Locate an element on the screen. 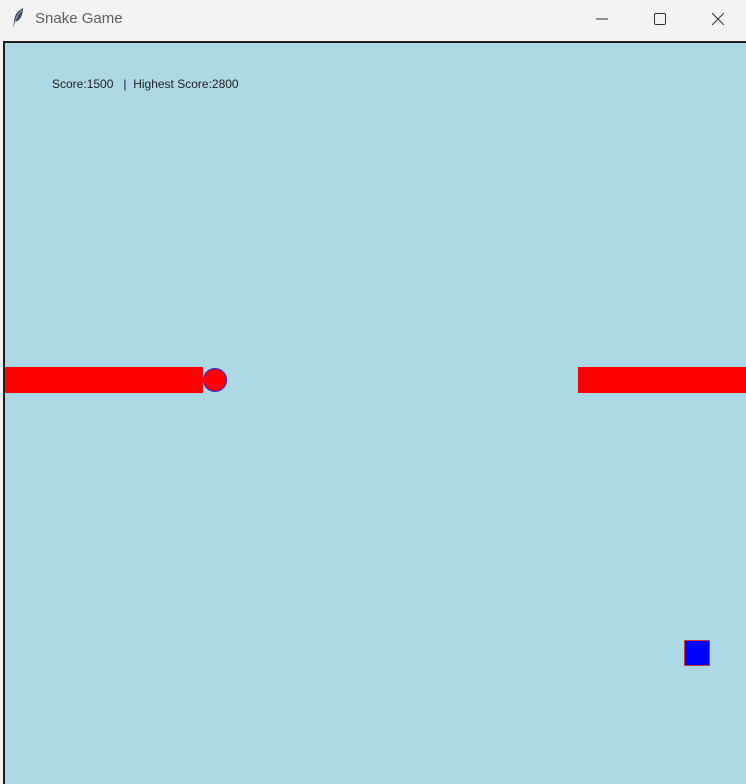 The height and width of the screenshot is (784, 746). maximize-icon is located at coordinates (660, 19).